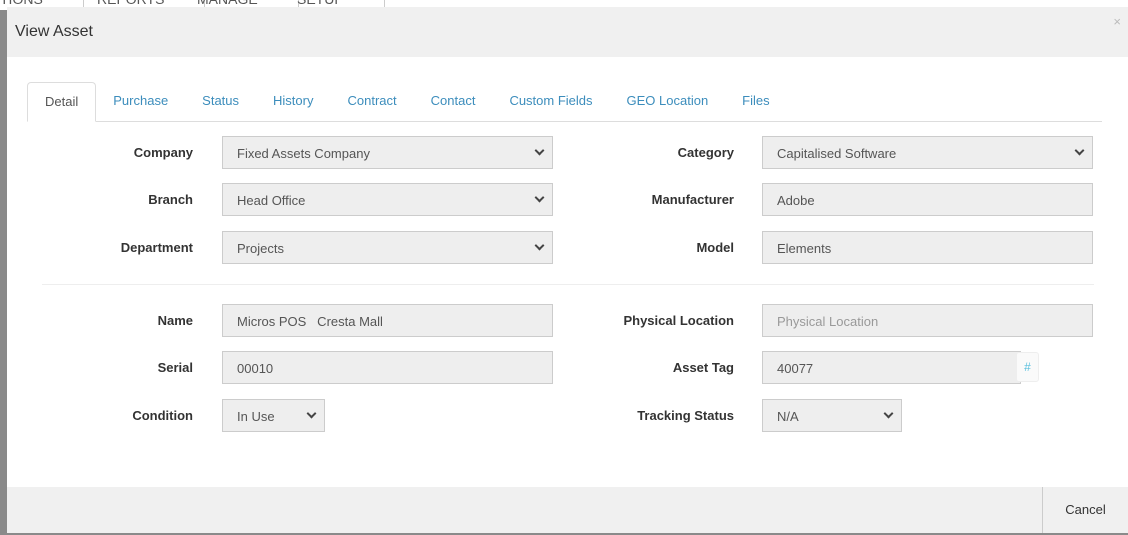 The height and width of the screenshot is (535, 1128). What do you see at coordinates (387, 199) in the screenshot?
I see `branch-select: Head Office` at bounding box center [387, 199].